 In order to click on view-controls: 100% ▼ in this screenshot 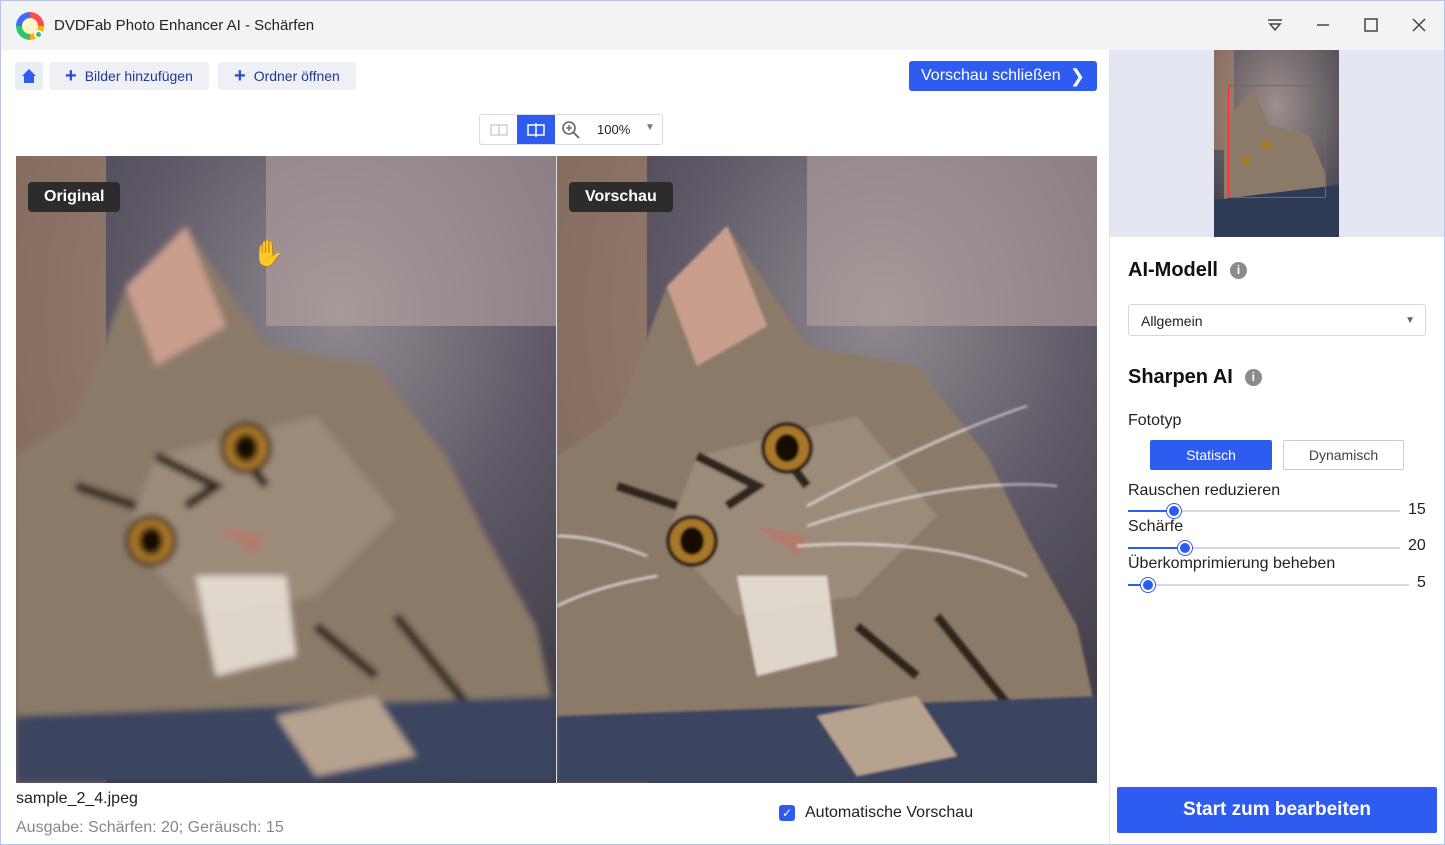, I will do `click(571, 129)`.